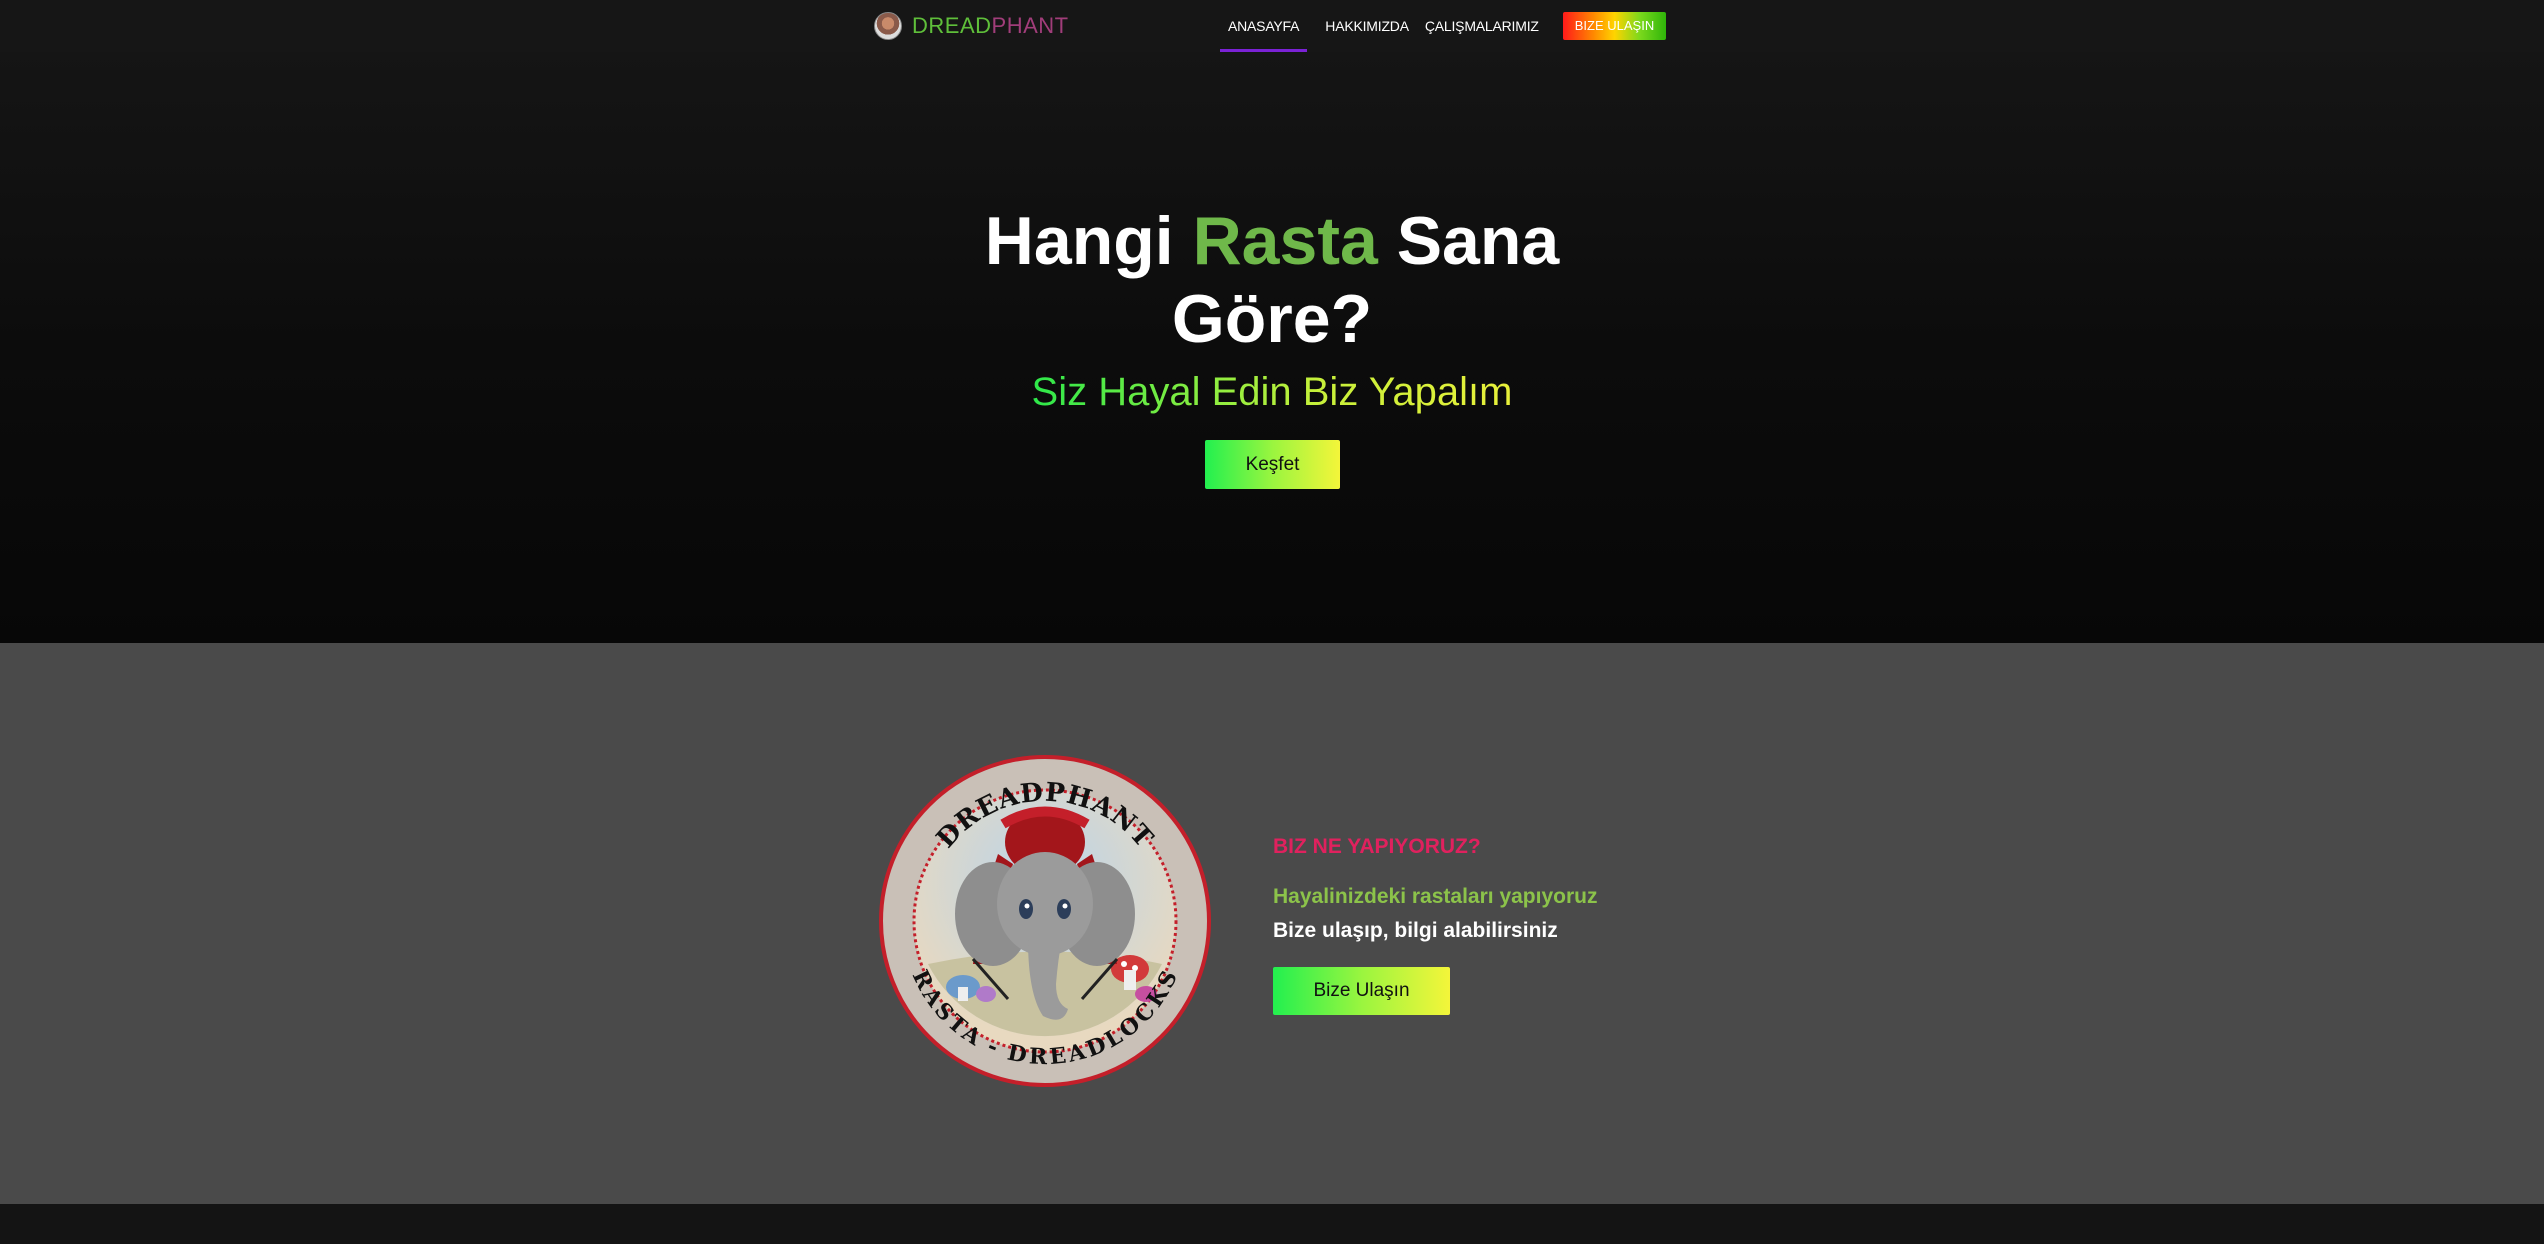 This screenshot has width=2544, height=1244. I want to click on footer, so click(1272, 1224).